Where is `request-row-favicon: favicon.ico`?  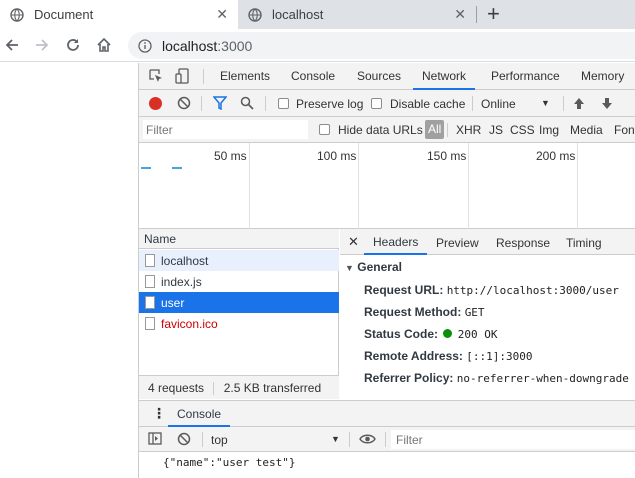 request-row-favicon: favicon.ico is located at coordinates (239, 323).